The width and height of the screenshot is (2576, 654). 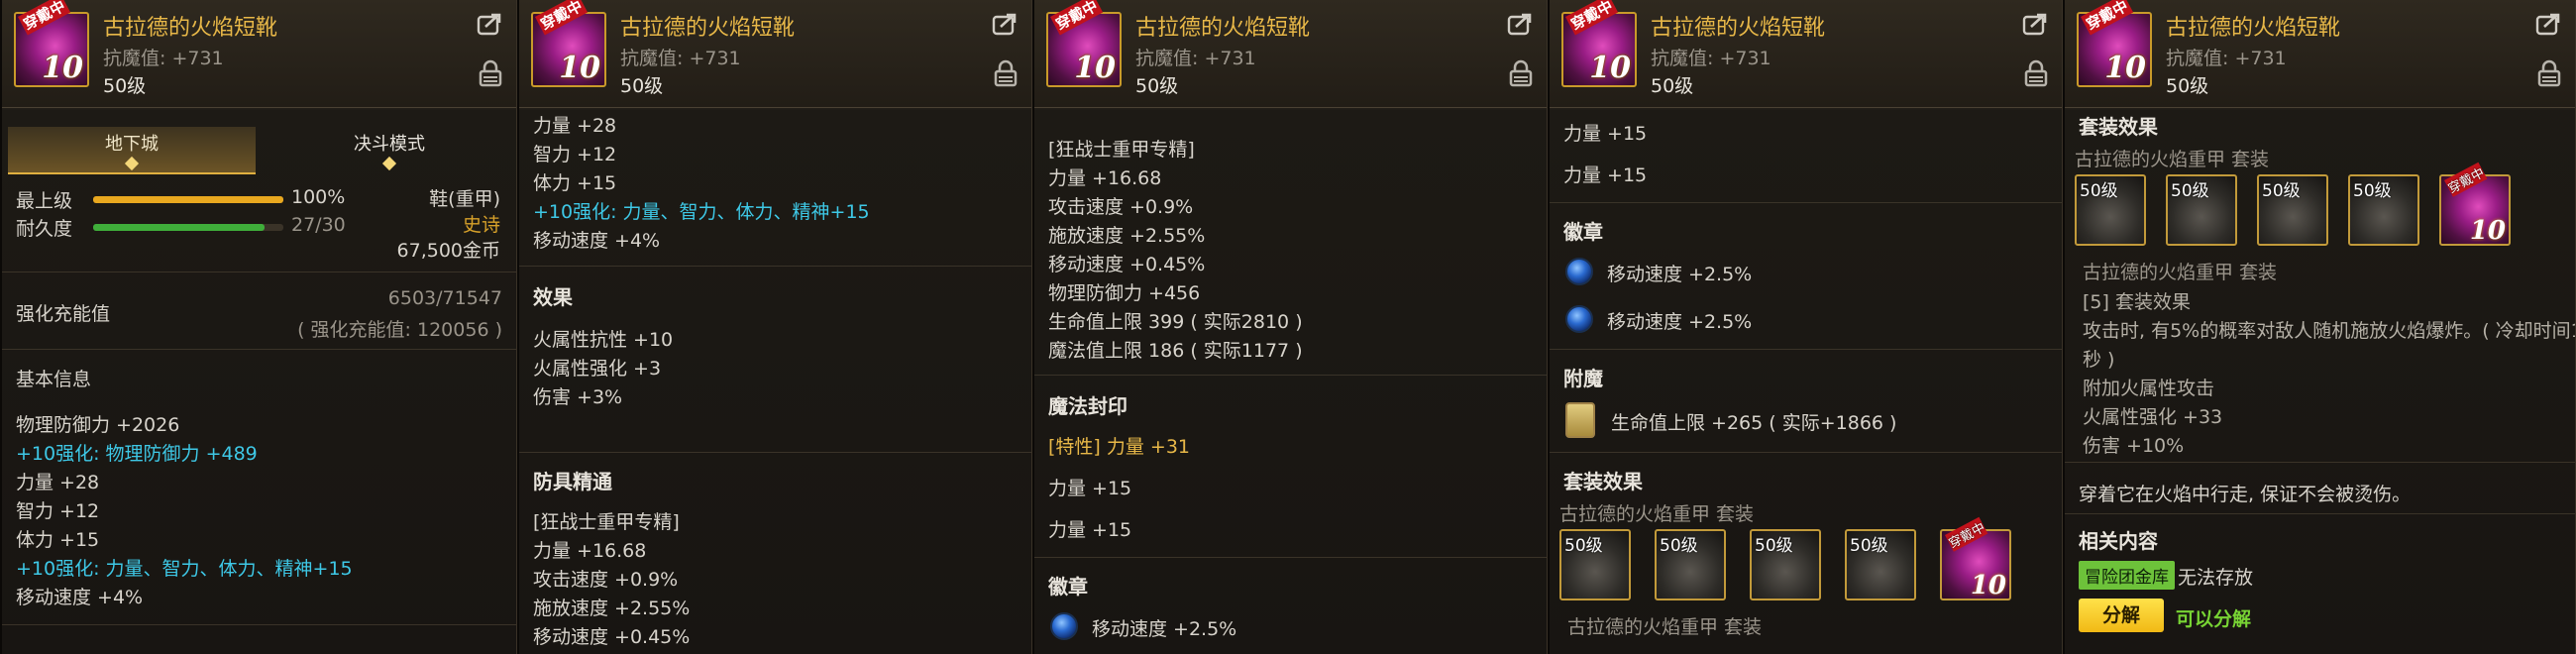 I want to click on storage-badge: 冒险团金库, so click(x=2127, y=575).